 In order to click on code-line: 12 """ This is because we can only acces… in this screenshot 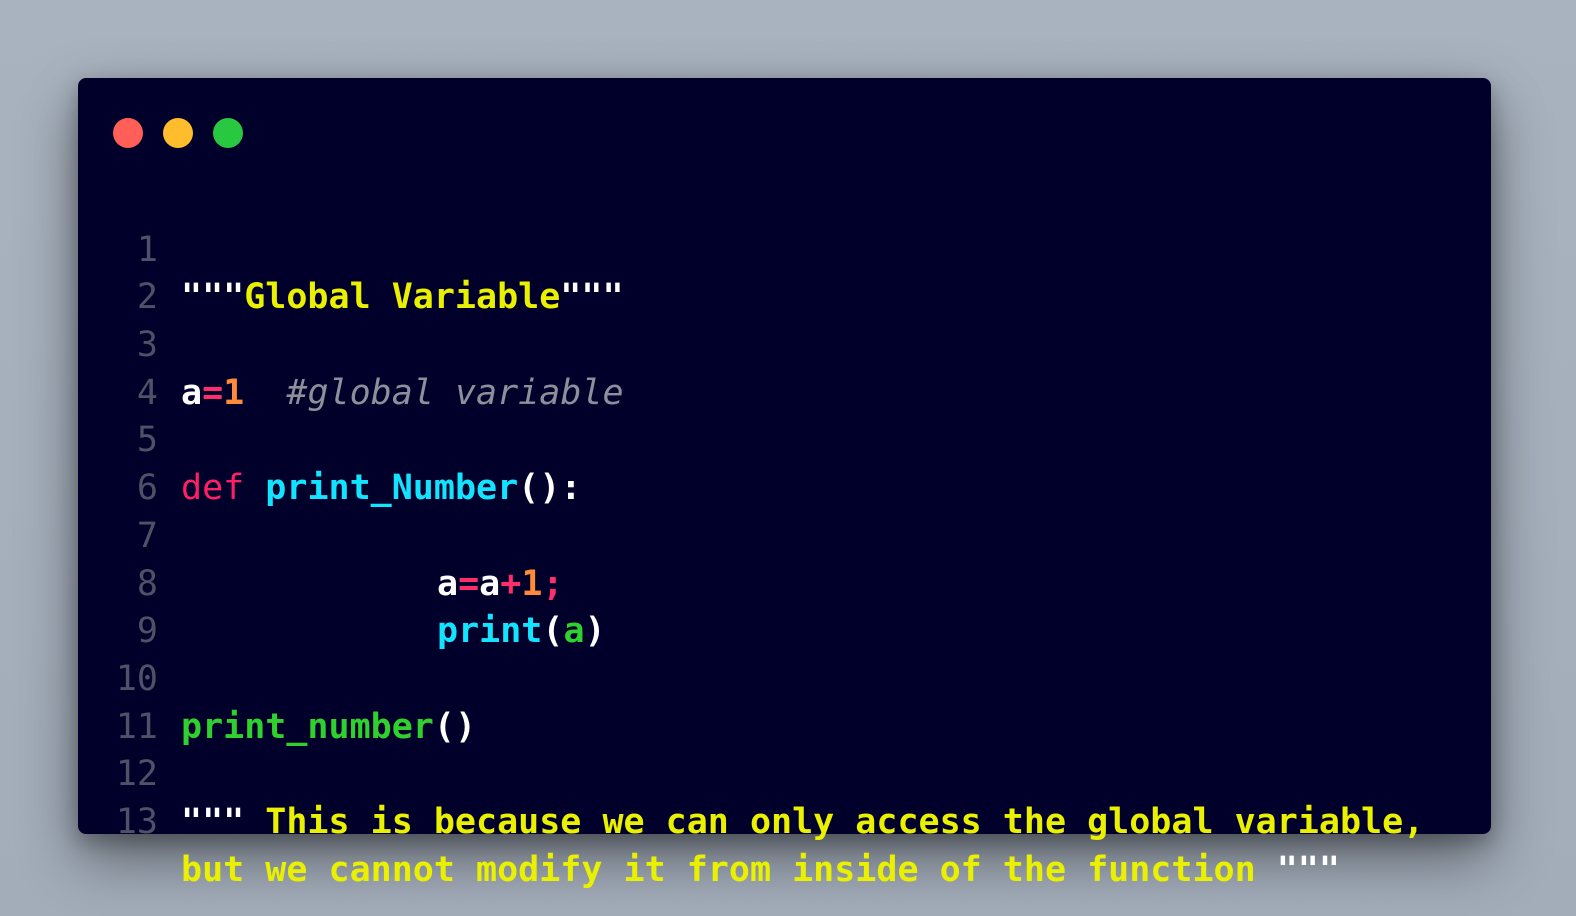, I will do `click(784, 773)`.